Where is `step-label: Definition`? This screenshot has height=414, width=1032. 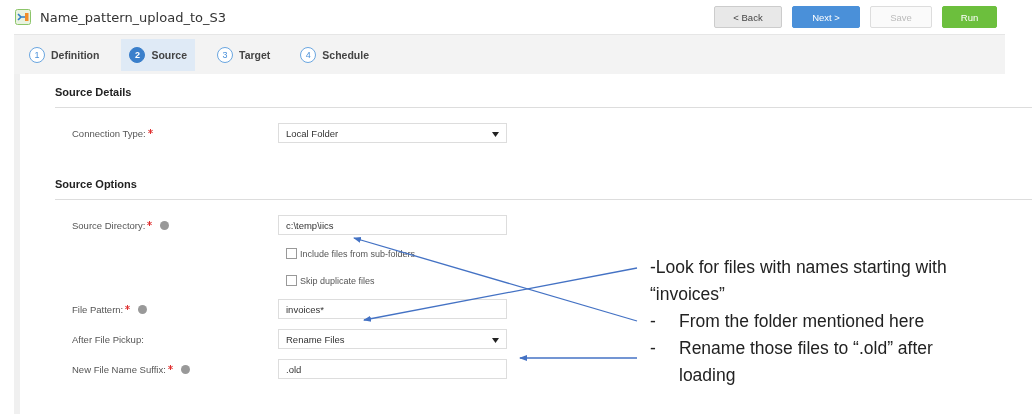
step-label: Definition is located at coordinates (75, 54).